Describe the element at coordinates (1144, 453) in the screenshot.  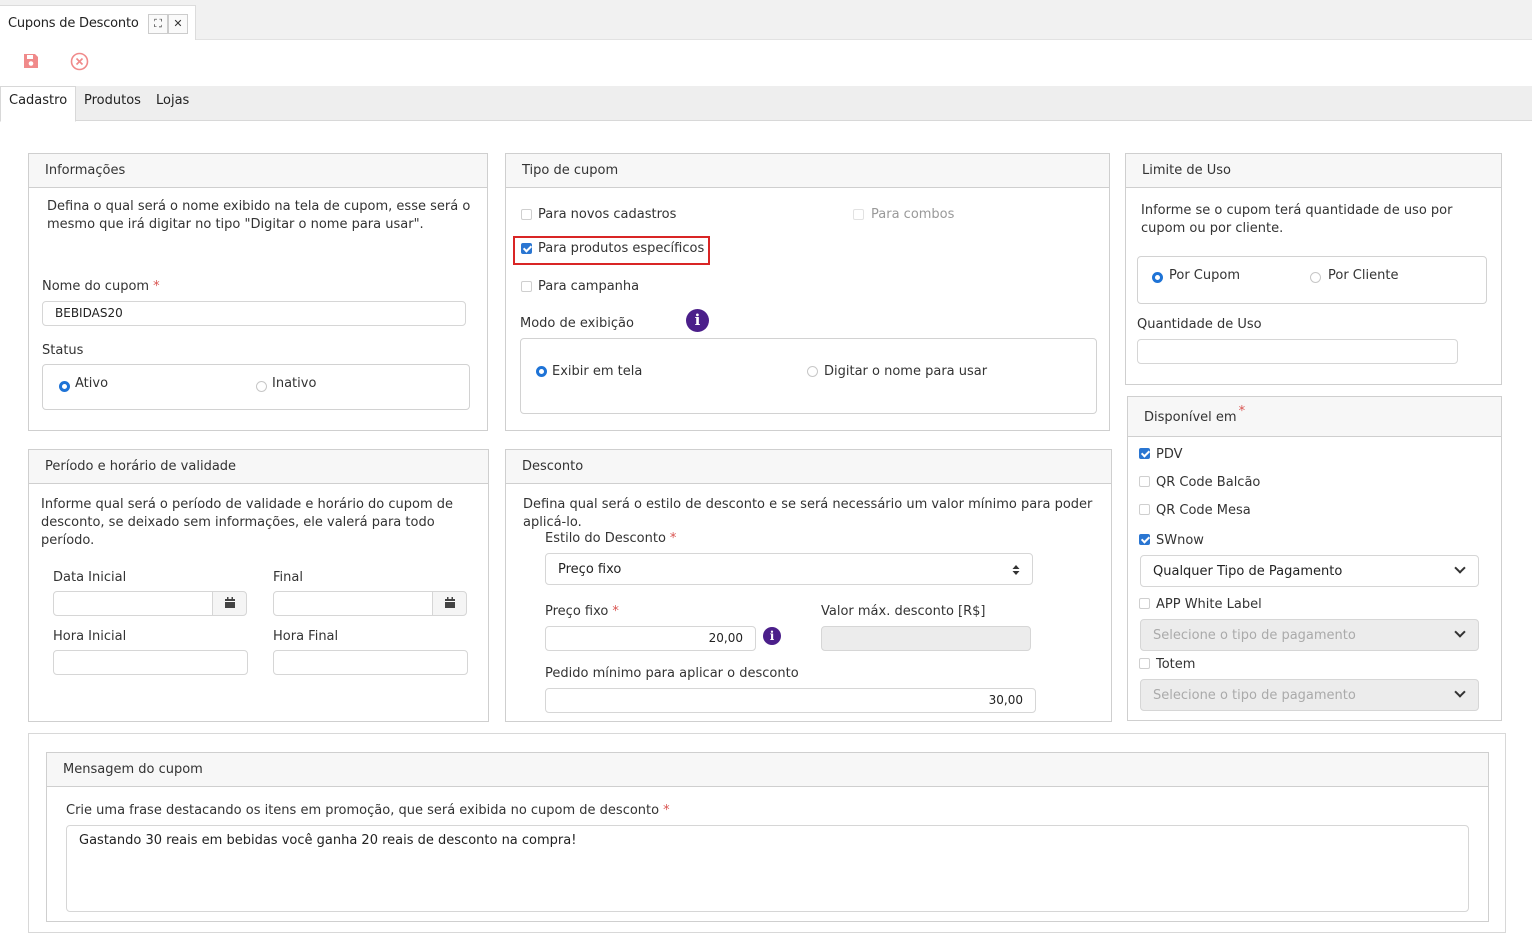
I see `pdv-checkbox` at that location.